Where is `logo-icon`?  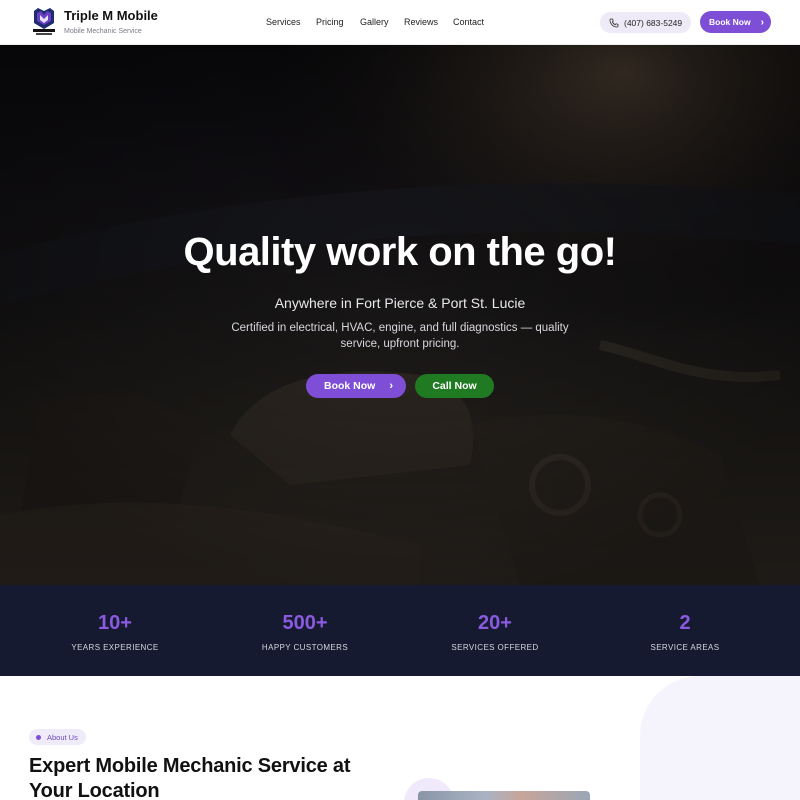 logo-icon is located at coordinates (44, 22).